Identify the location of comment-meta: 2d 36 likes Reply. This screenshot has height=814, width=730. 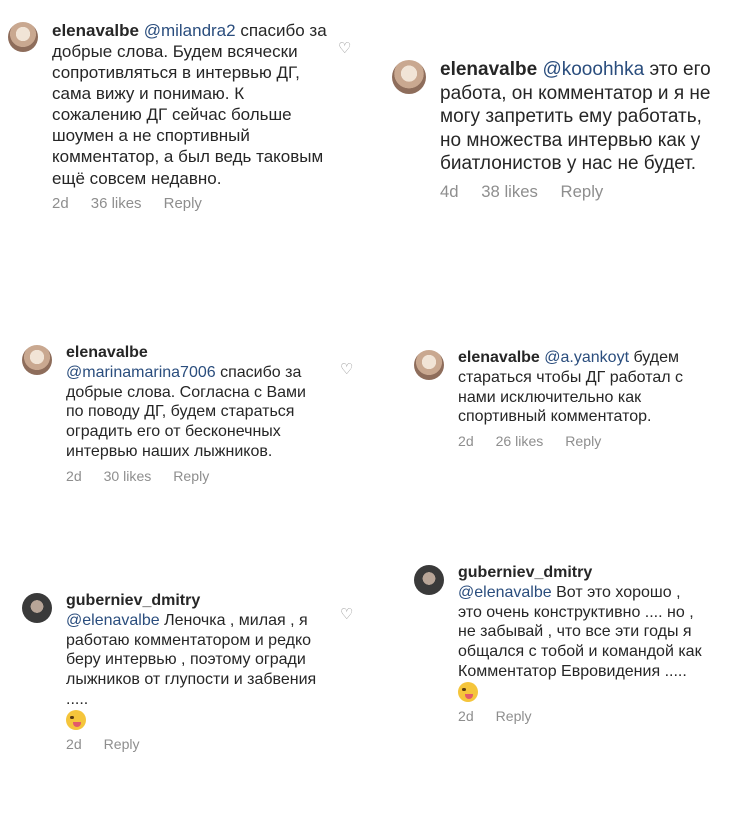
(190, 204).